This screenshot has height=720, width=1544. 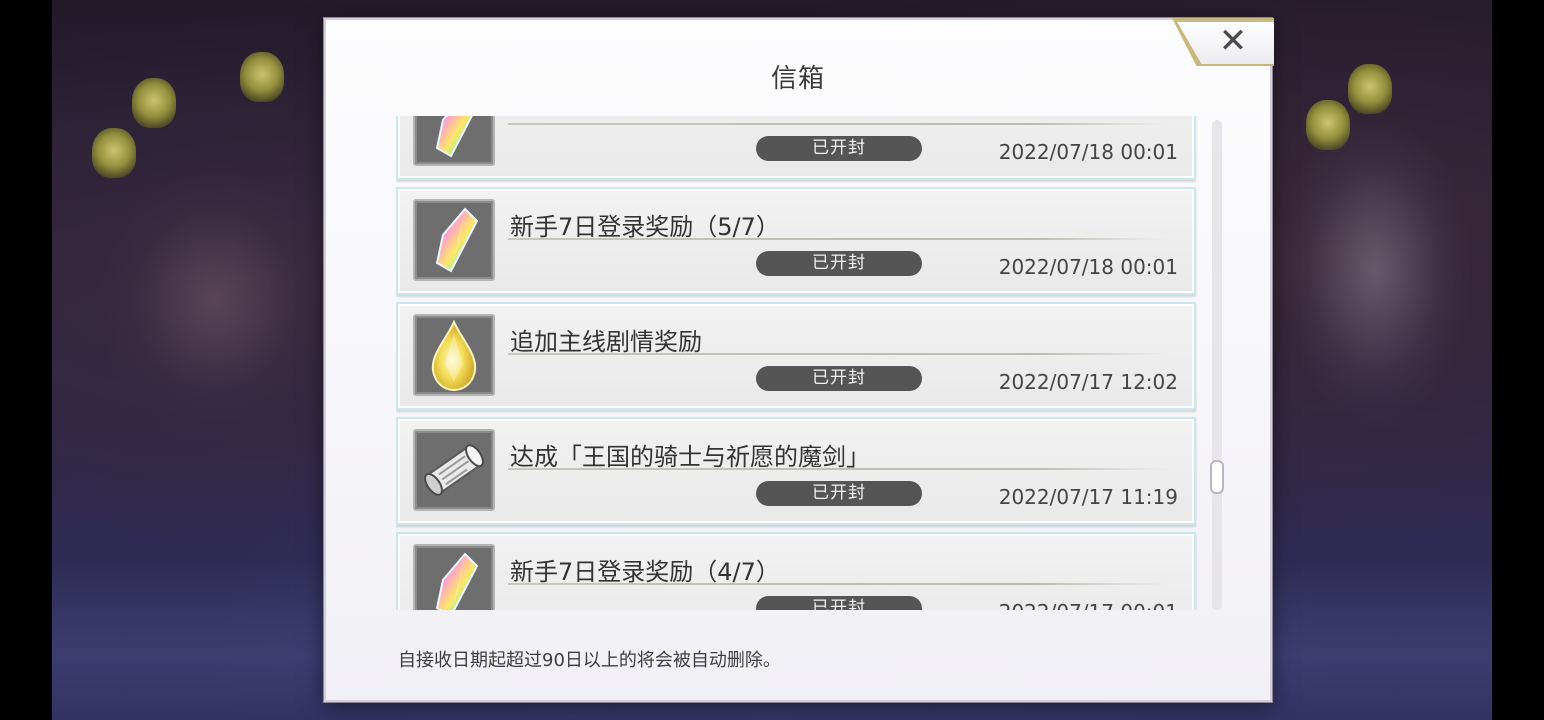 I want to click on mail-item: 追加主线剧情奖励 已开封 2022/07/17 12:02, so click(x=796, y=356).